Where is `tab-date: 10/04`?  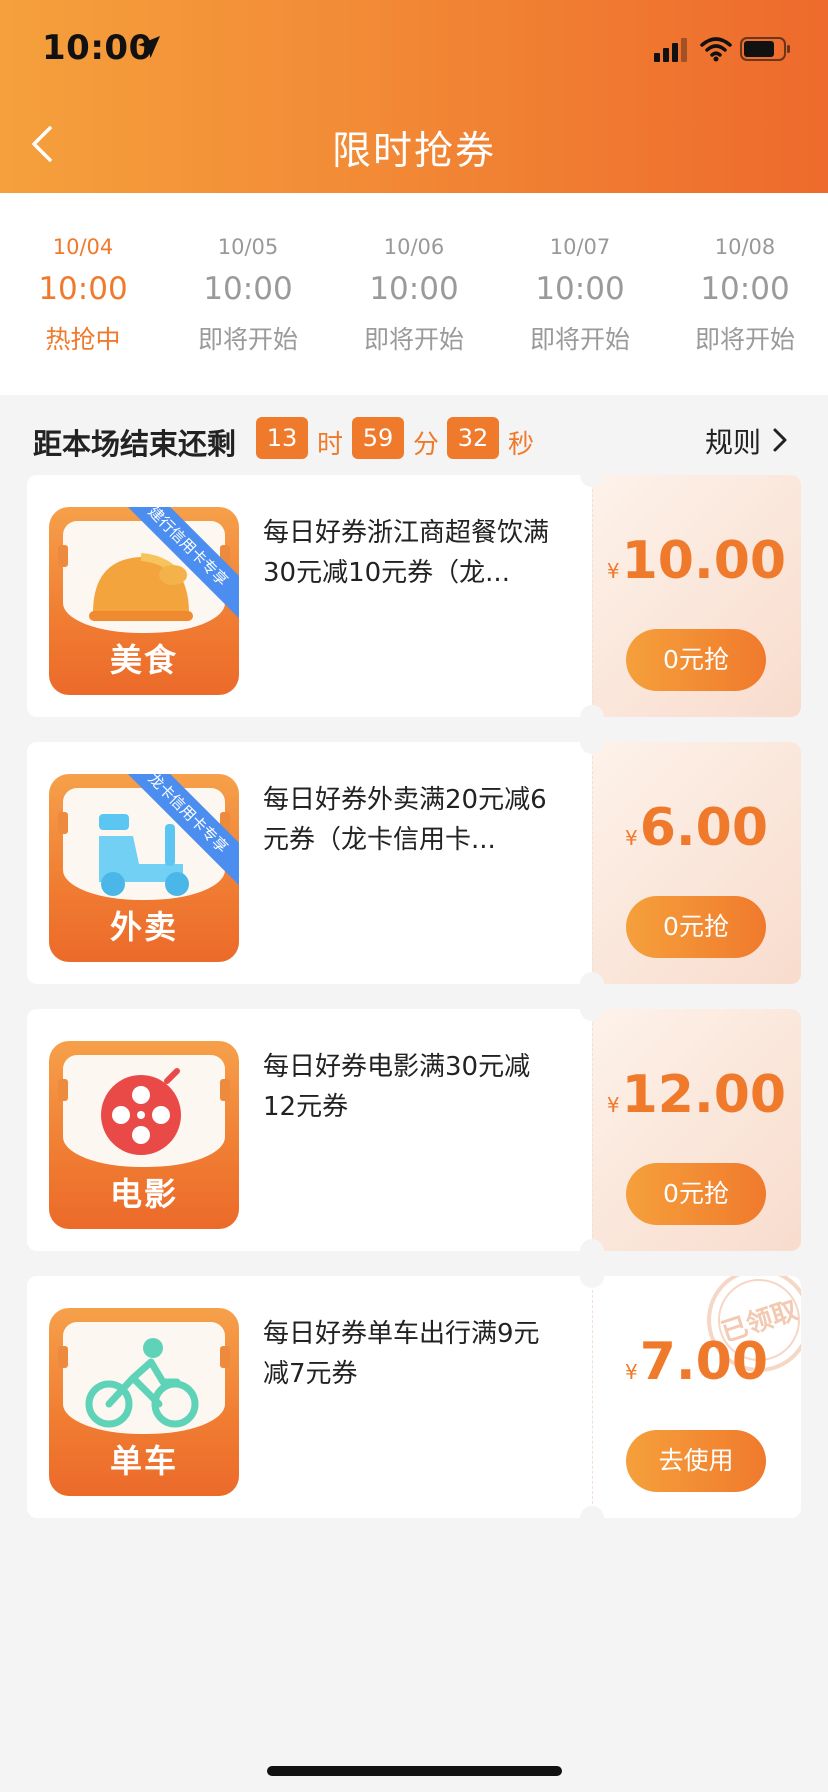 tab-date: 10/04 is located at coordinates (83, 247).